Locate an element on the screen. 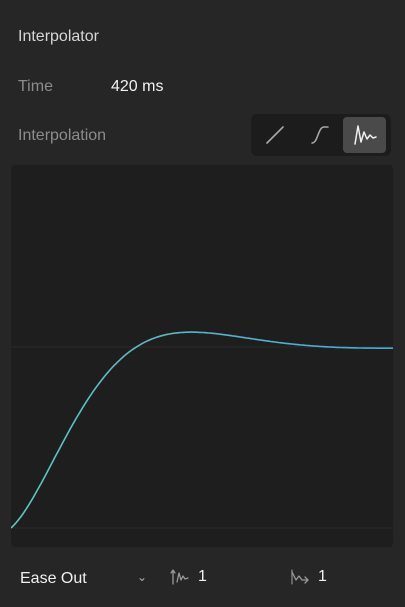  damping-control: 1 is located at coordinates (308, 577).